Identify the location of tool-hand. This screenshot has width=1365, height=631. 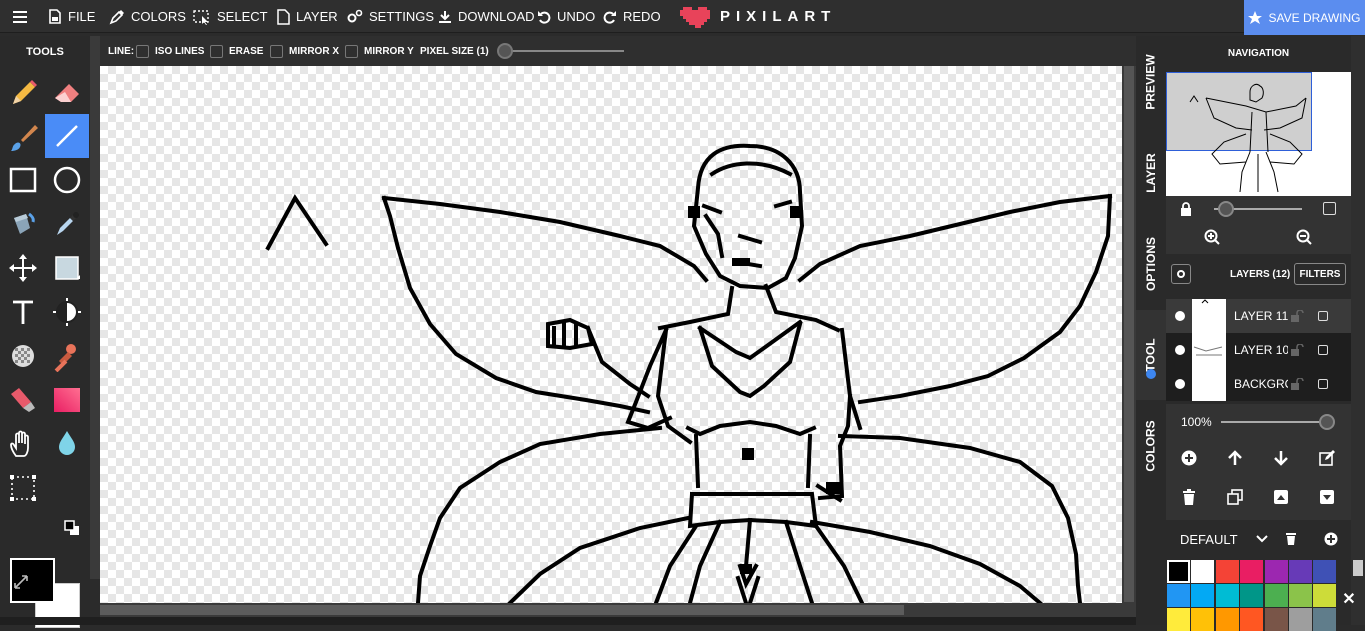
(23, 444).